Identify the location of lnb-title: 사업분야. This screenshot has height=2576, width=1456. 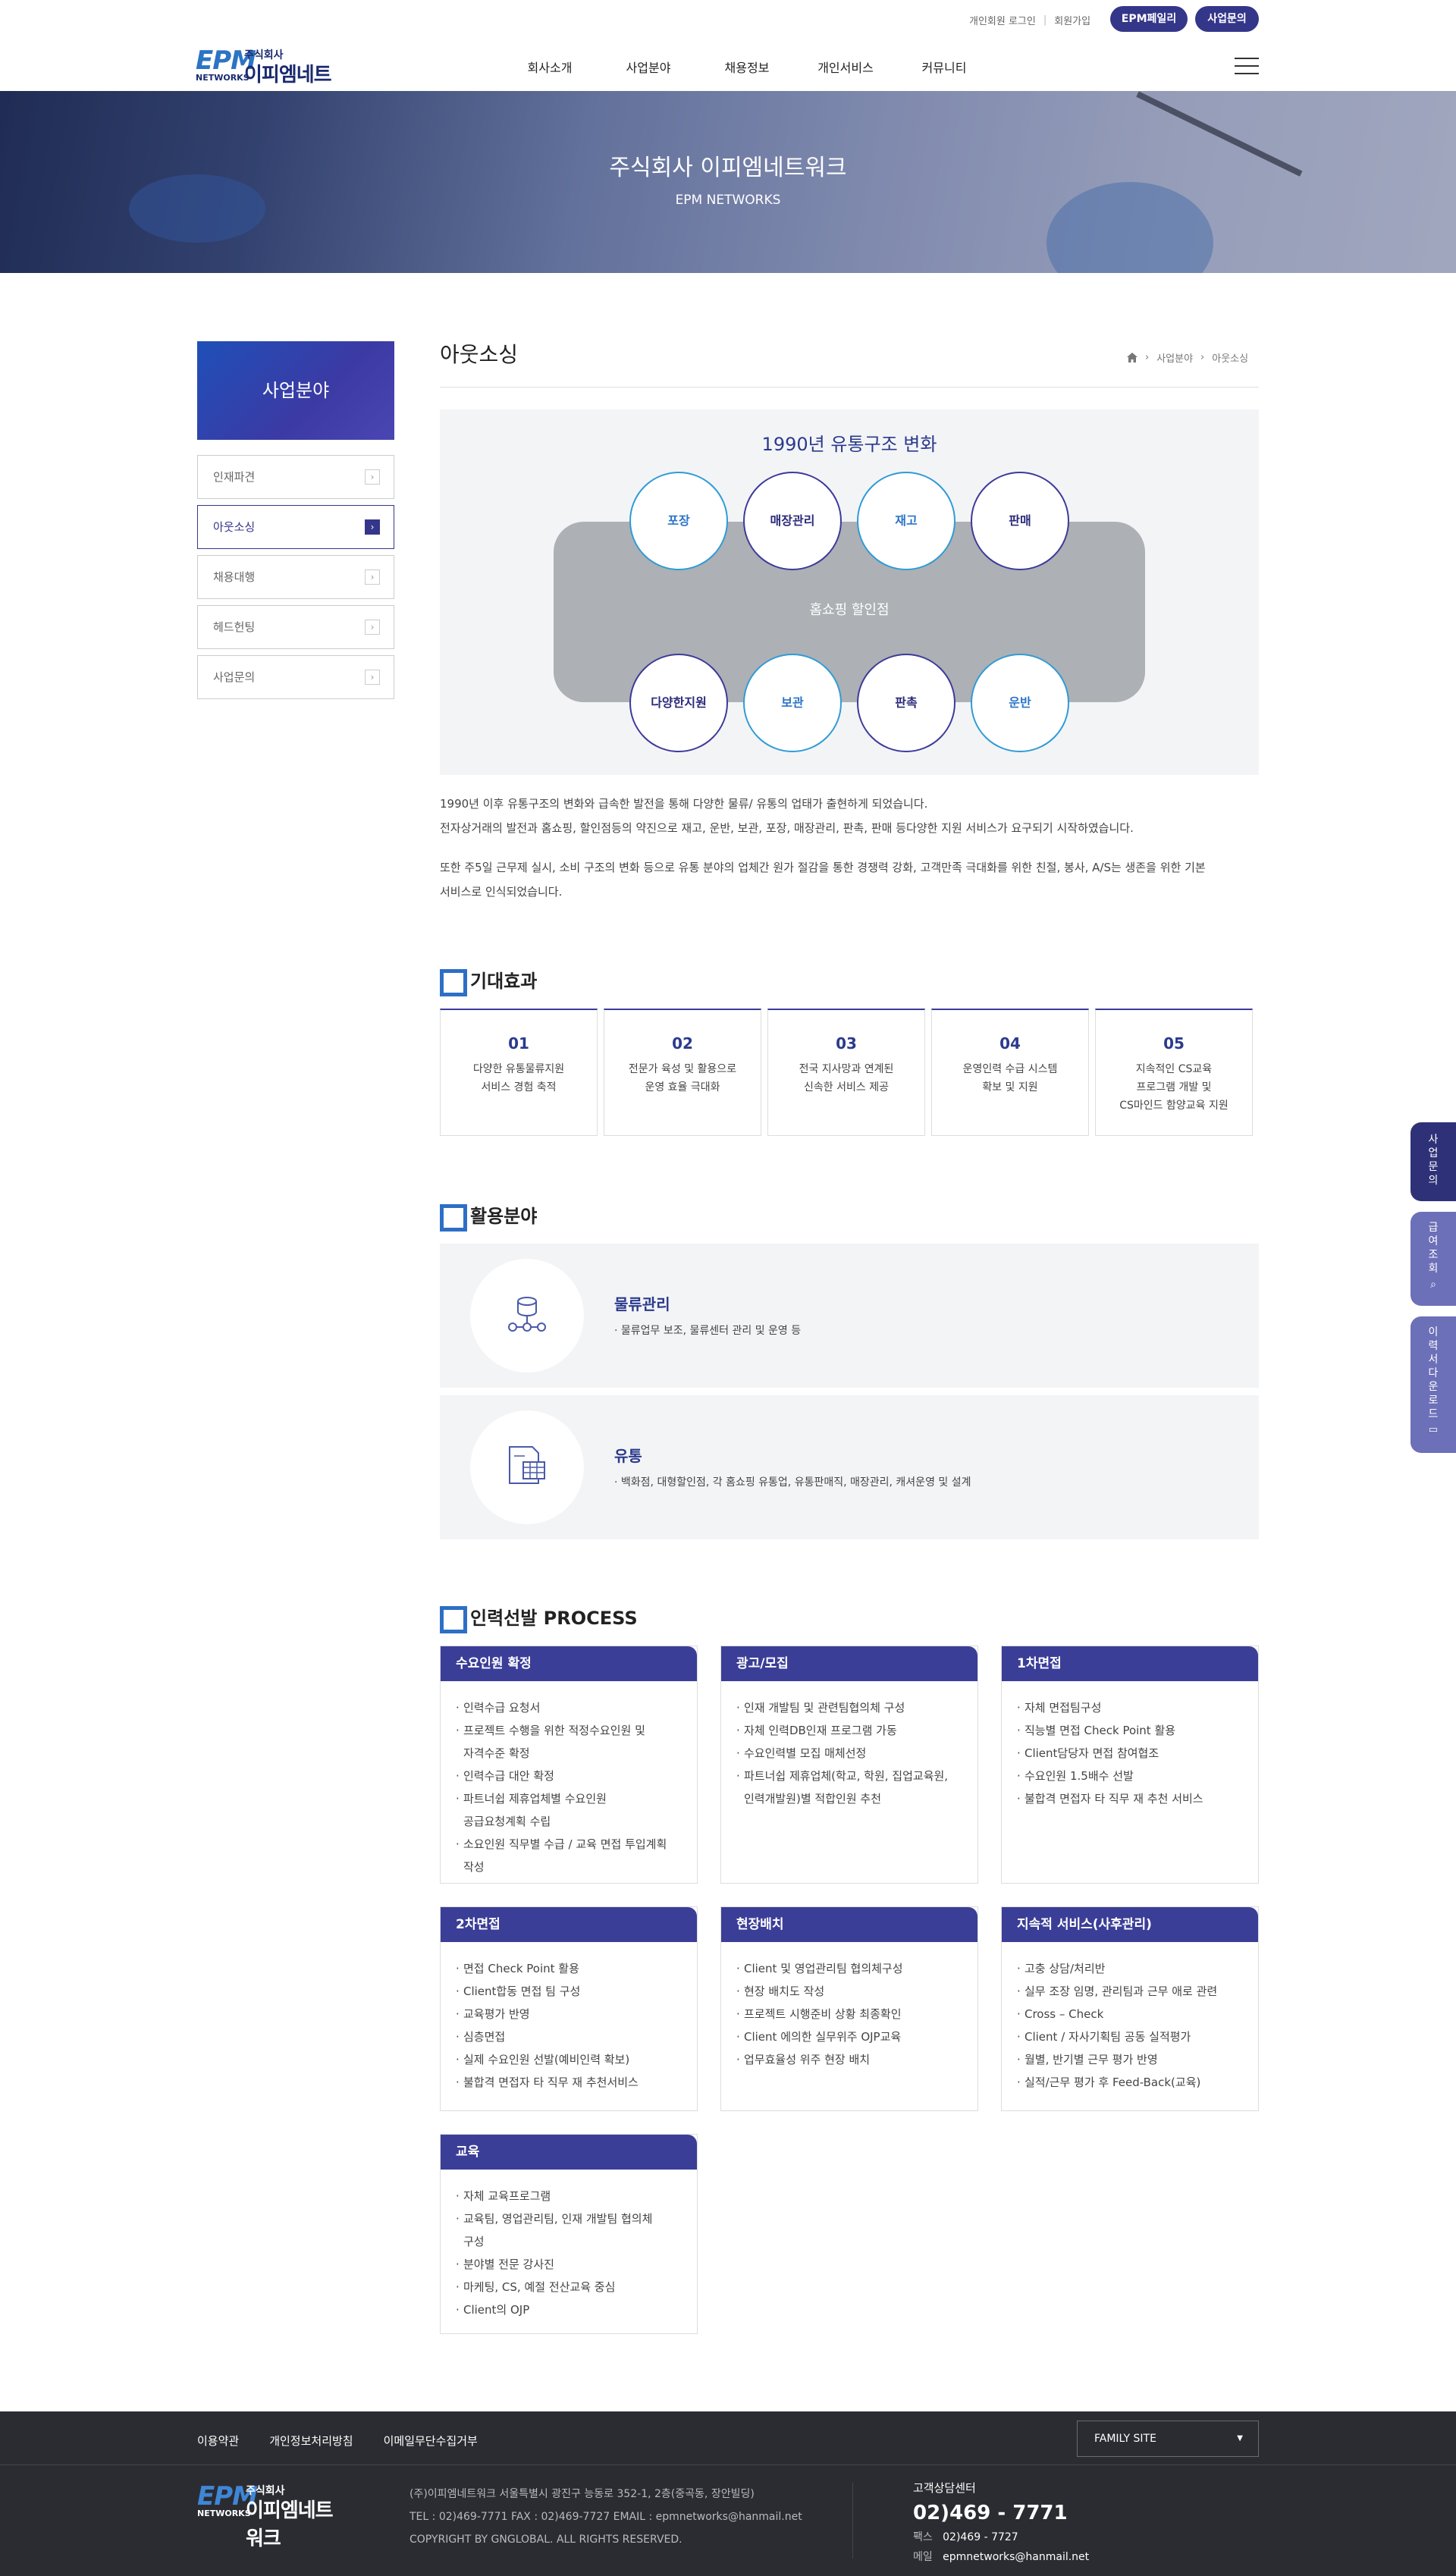
(295, 390).